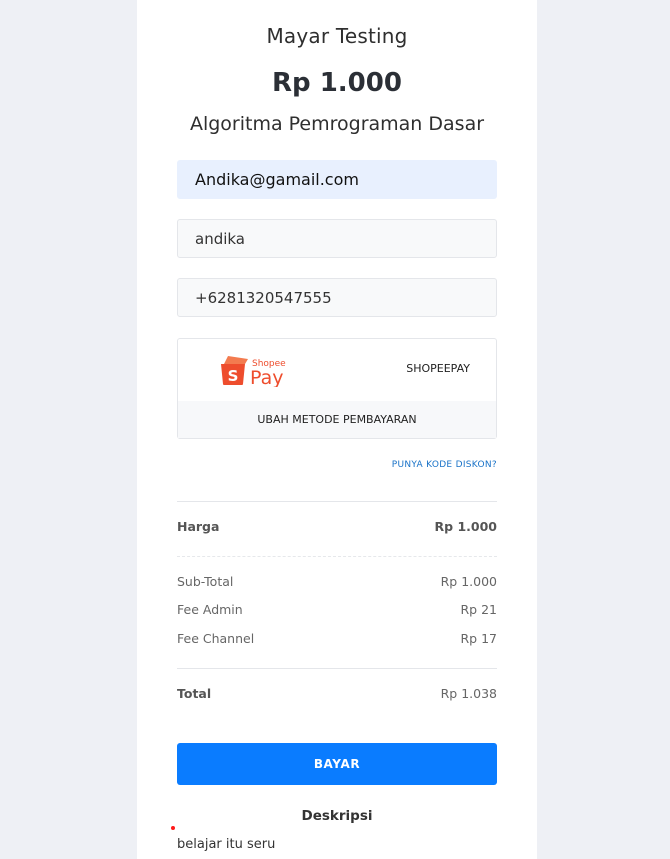 This screenshot has width=670, height=859. Describe the element at coordinates (468, 581) in the screenshot. I see `subtotal-value: Rp 1.000` at that location.